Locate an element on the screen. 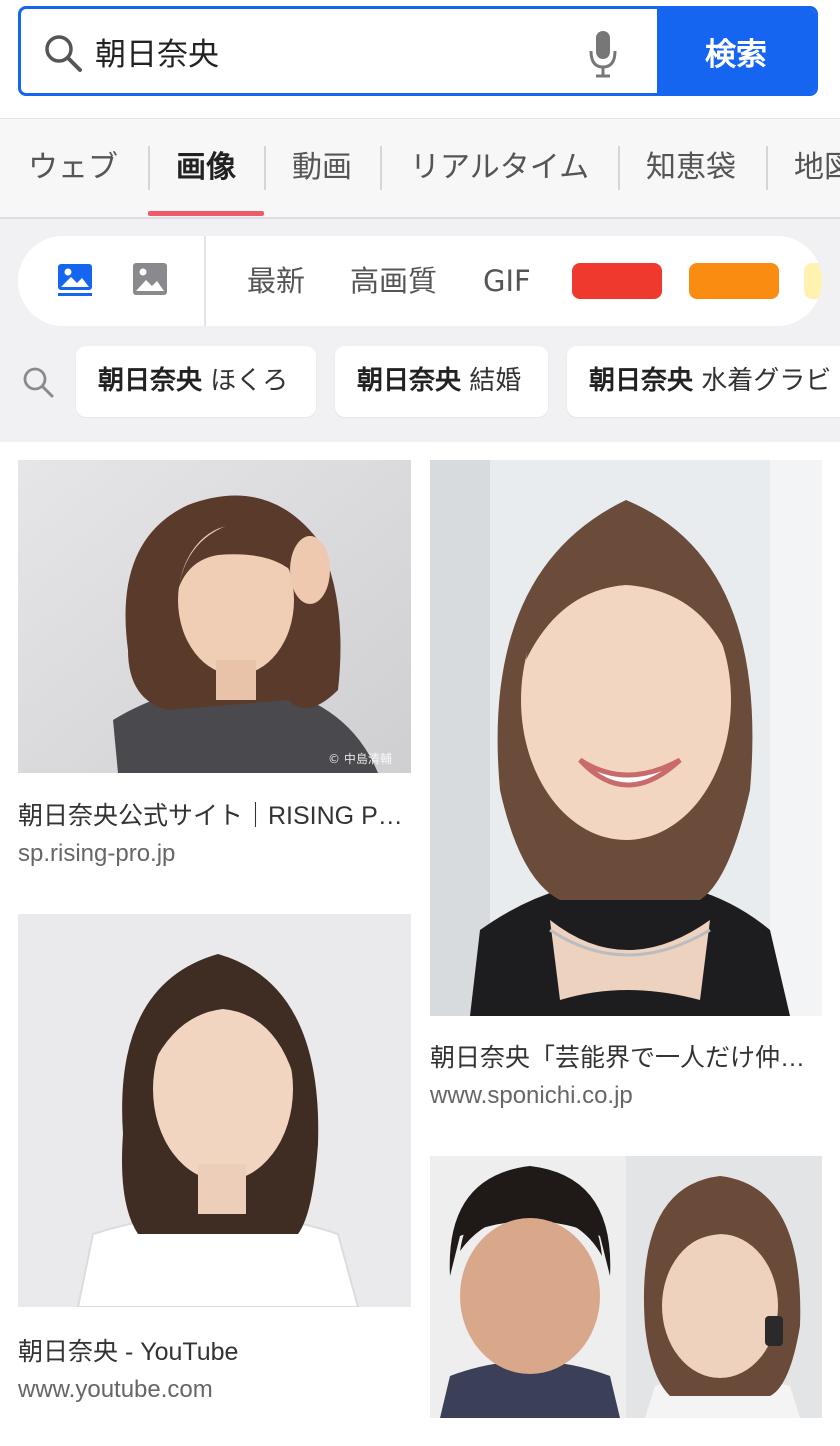  related-search-chip: 朝日奈央 水着グラビ is located at coordinates (703, 381).